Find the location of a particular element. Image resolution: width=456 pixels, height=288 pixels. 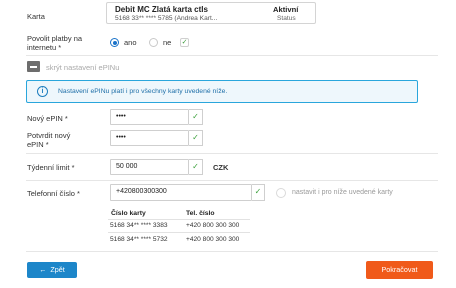

phone-input: +420800300300 is located at coordinates (181, 192).